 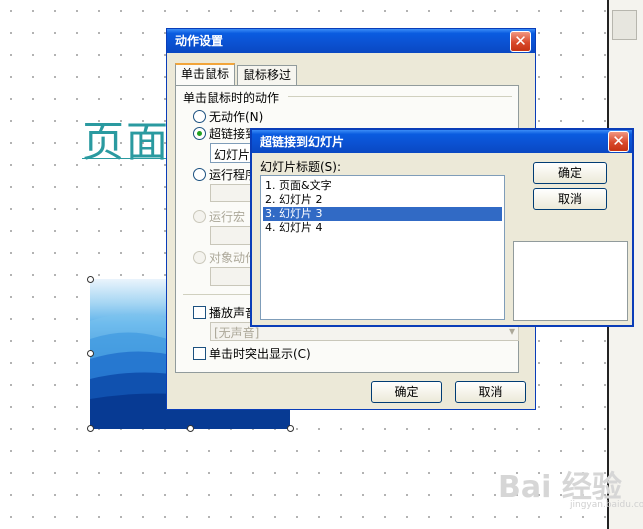 What do you see at coordinates (624, 25) in the screenshot?
I see `scrollbar-thumb` at bounding box center [624, 25].